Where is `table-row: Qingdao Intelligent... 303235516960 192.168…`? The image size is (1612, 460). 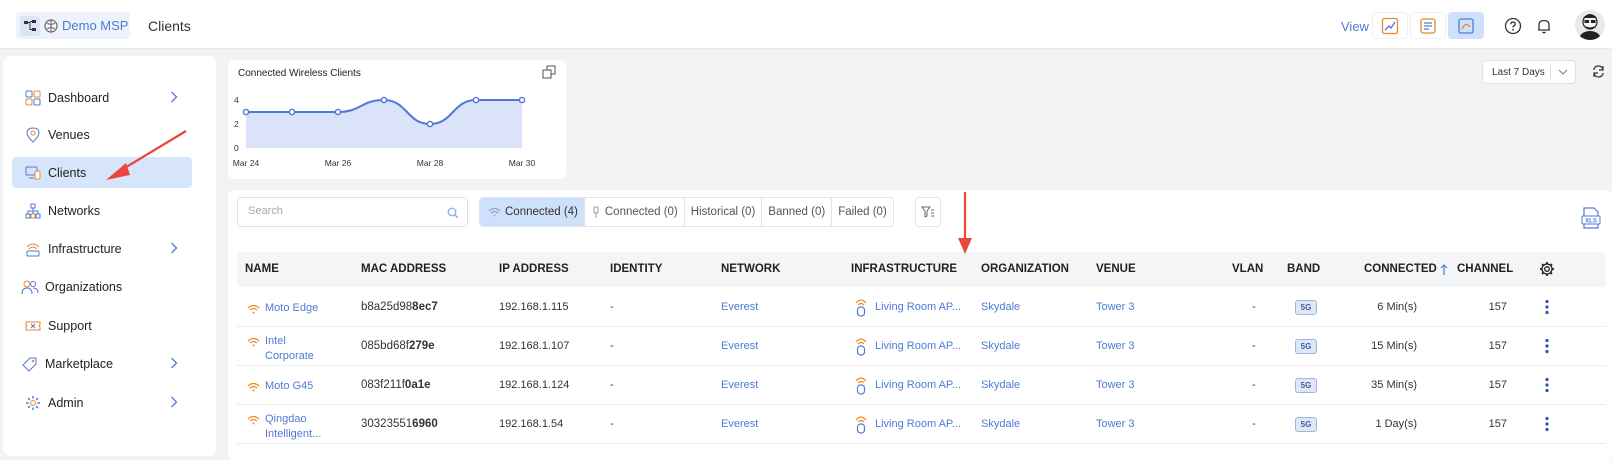 table-row: Qingdao Intelligent... 303235516960 192.168… is located at coordinates (921, 424).